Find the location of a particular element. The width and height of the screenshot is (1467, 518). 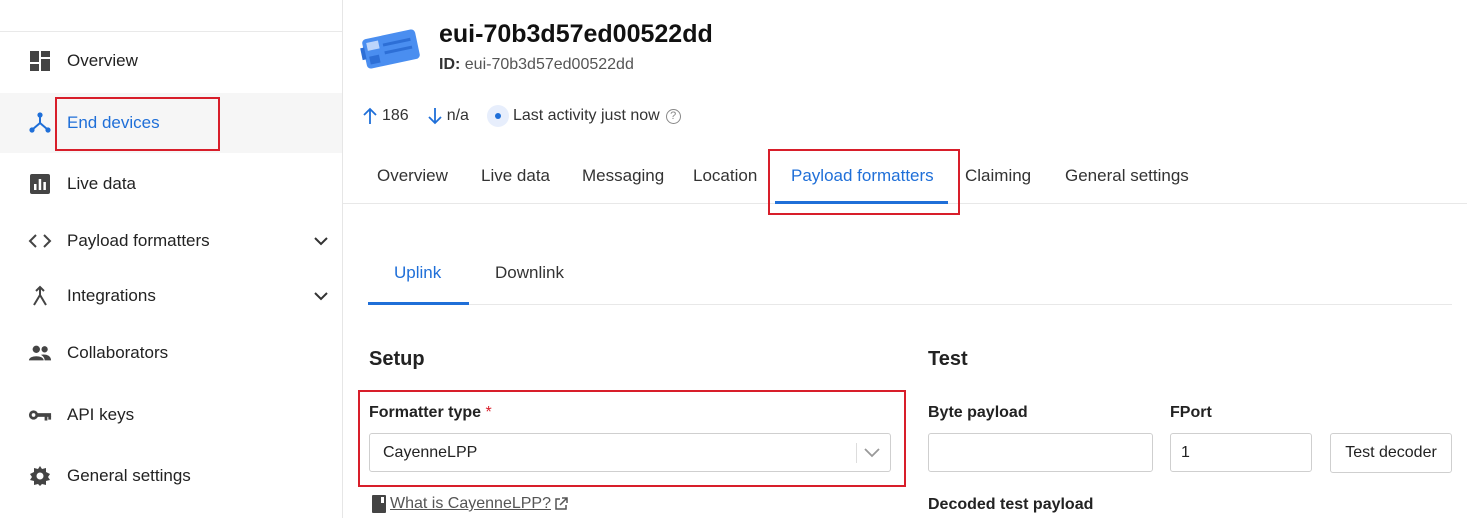

device-id: ID: eui-70b3d57ed00522dd is located at coordinates (536, 65).